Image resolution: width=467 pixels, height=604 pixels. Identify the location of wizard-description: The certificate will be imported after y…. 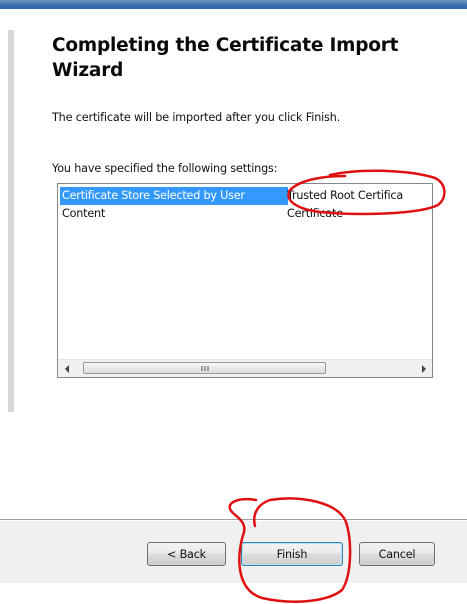
(196, 117).